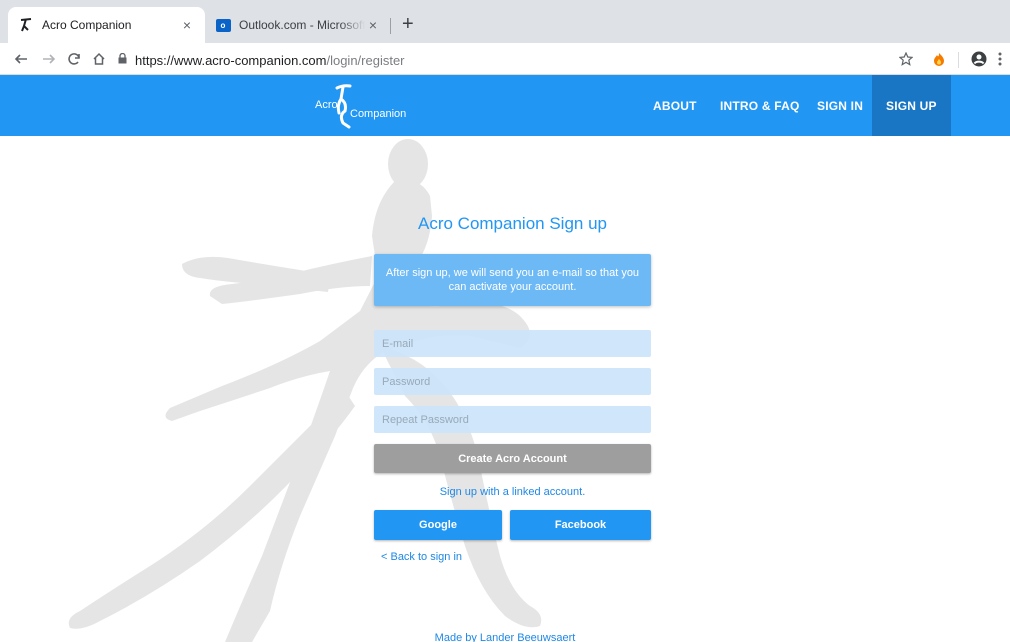  I want to click on facebook-signup-button: Facebook, so click(580, 525).